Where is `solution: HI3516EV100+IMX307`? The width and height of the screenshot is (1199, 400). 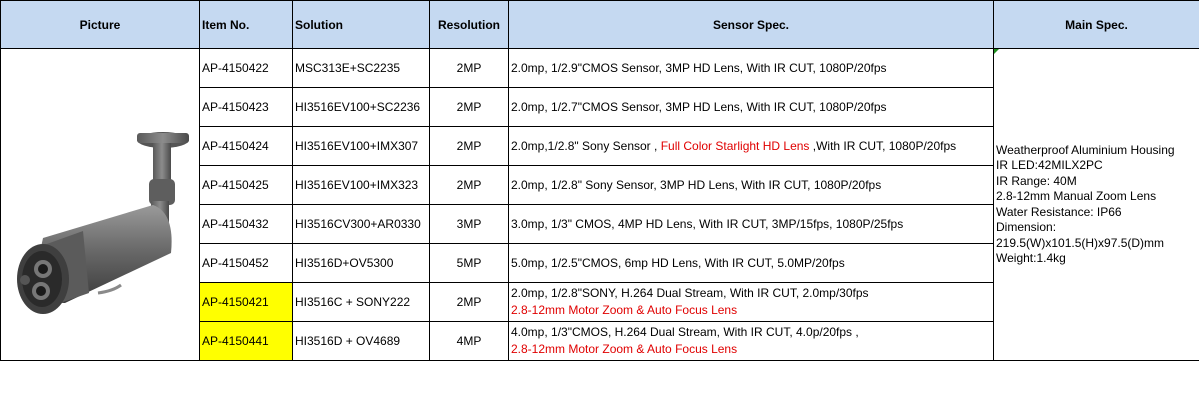
solution: HI3516EV100+IMX307 is located at coordinates (361, 146).